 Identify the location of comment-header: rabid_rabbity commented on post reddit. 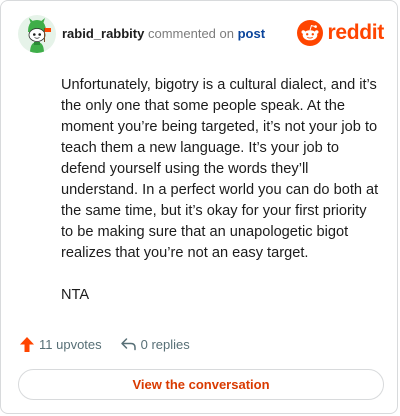
(201, 35).